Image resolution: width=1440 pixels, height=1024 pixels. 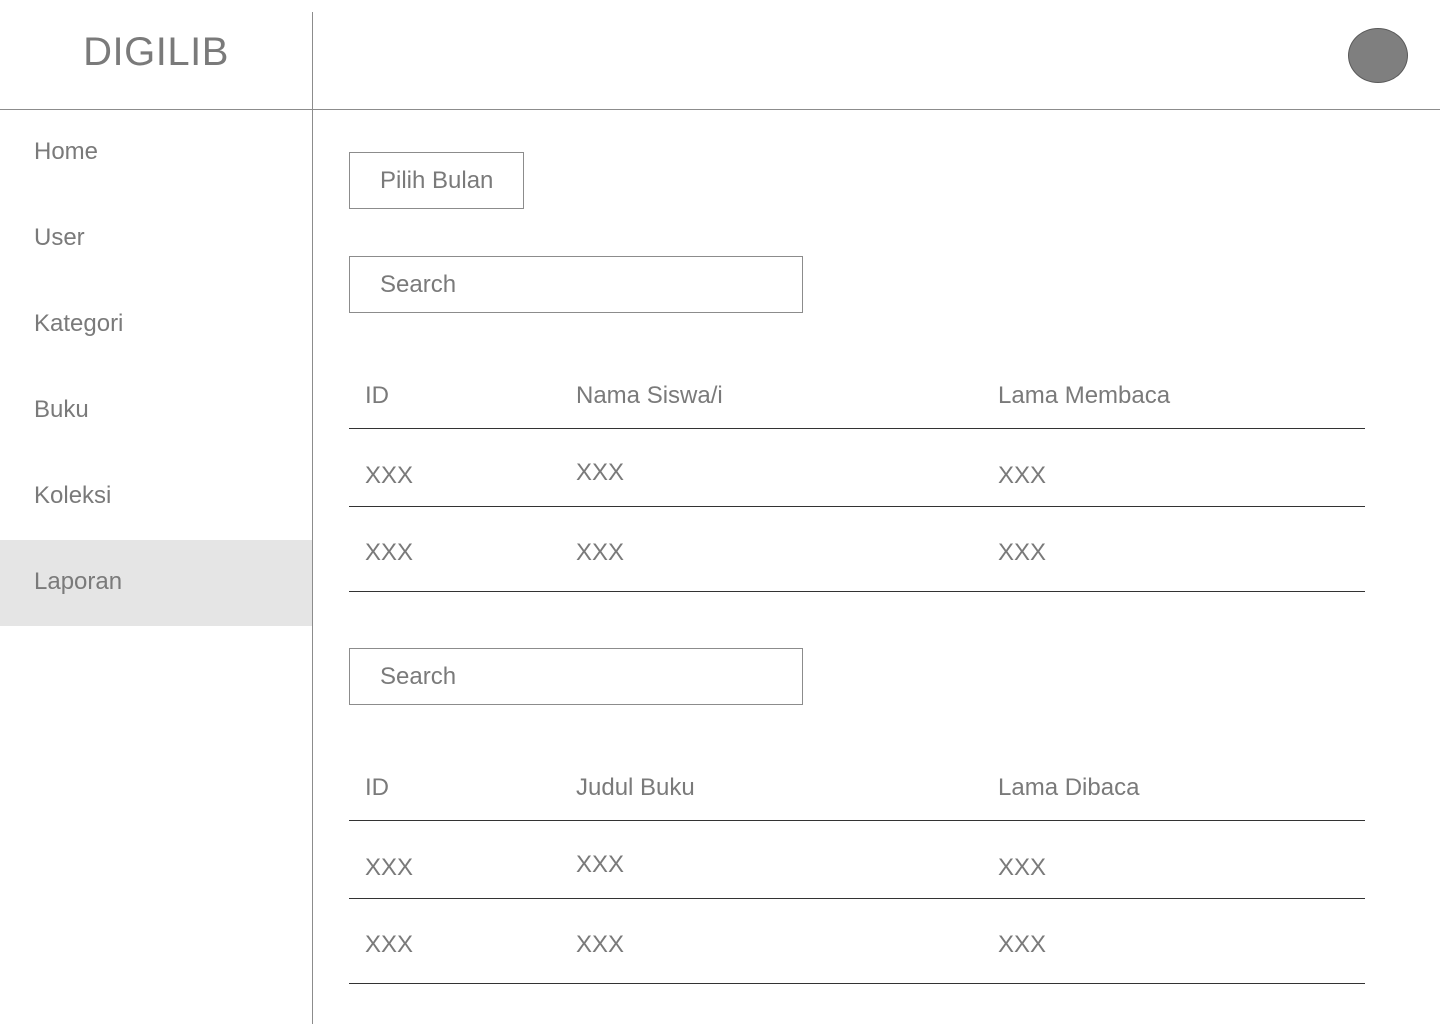 I want to click on table-header-row: ID Judul Buku Lama Dibaca, so click(x=857, y=781).